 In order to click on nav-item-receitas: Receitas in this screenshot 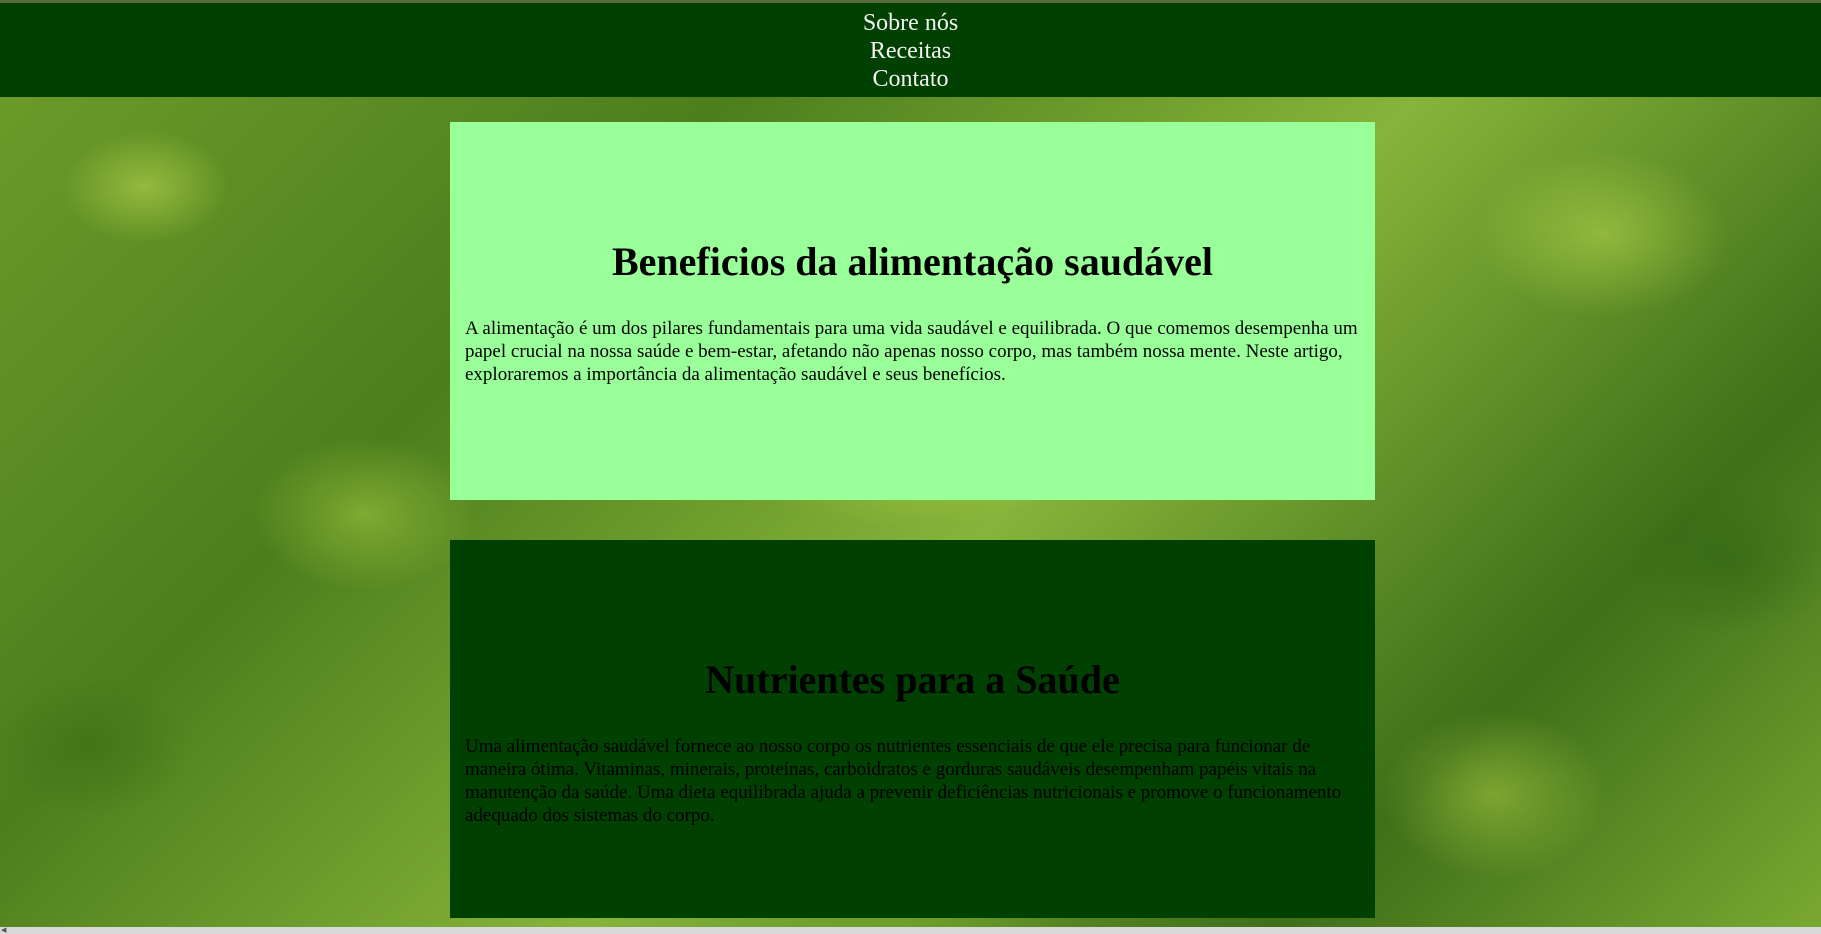, I will do `click(910, 51)`.